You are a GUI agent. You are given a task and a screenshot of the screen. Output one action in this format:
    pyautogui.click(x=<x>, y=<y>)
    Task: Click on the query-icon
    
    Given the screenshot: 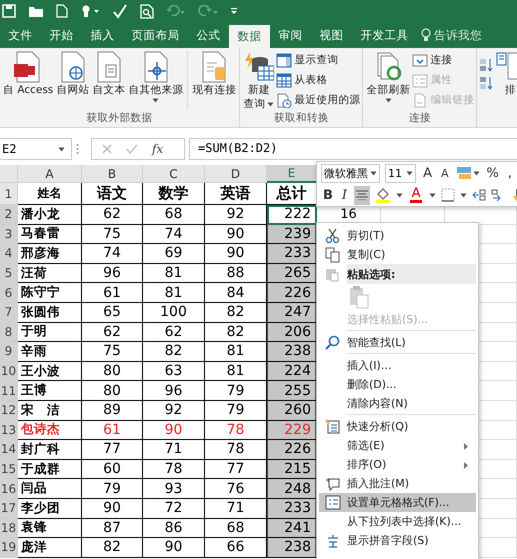 What is the action you would take?
    pyautogui.click(x=259, y=67)
    